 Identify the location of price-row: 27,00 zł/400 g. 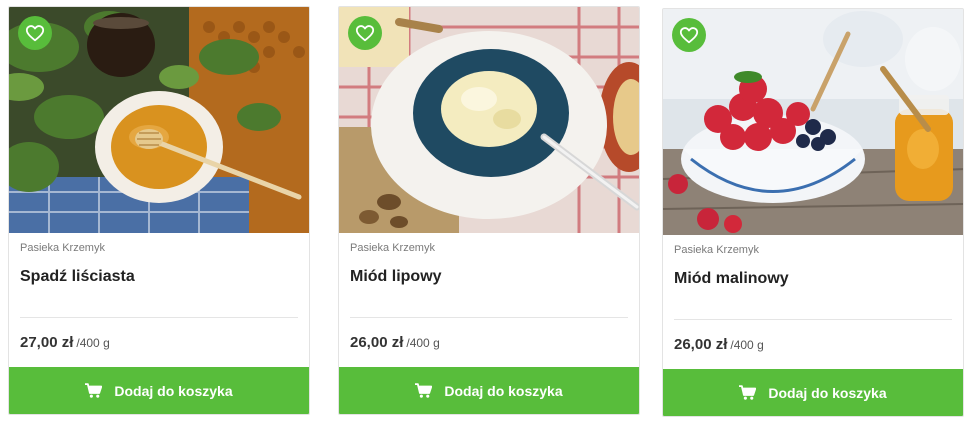
(159, 343).